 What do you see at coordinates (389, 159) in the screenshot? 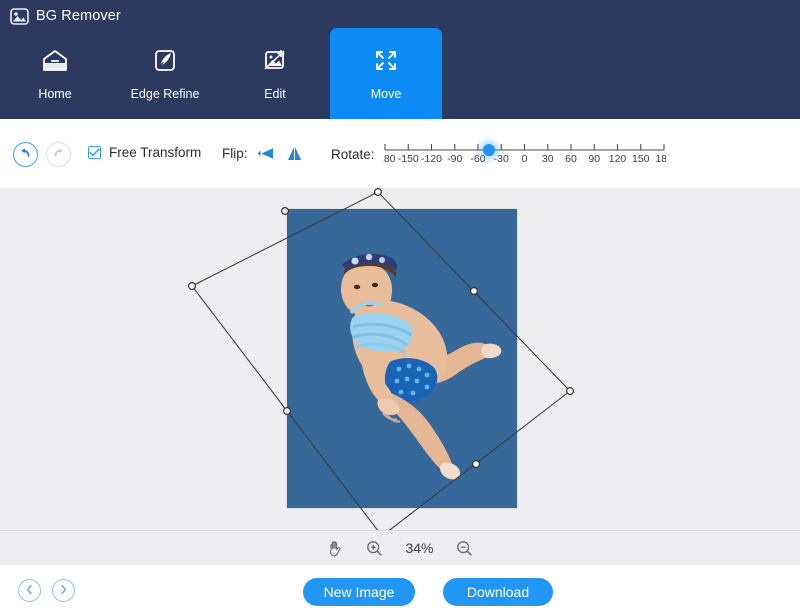
I see `svg-text: -180` at bounding box center [389, 159].